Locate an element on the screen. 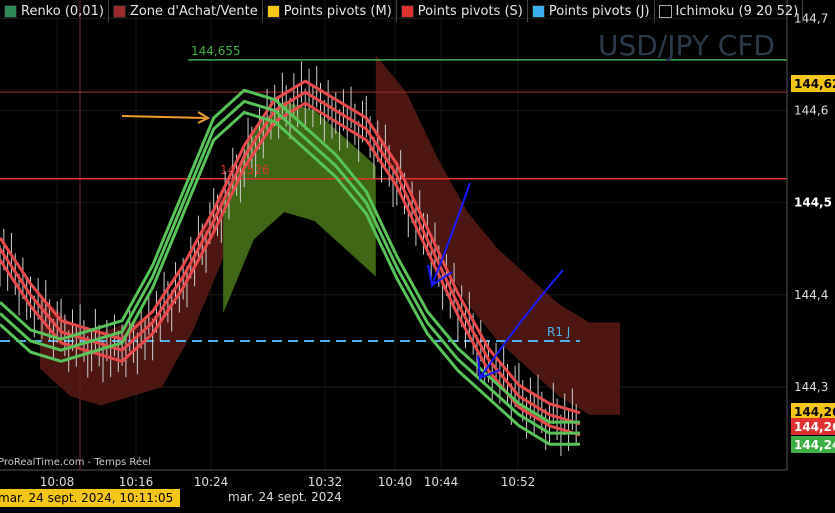 The width and height of the screenshot is (835, 513). bars-icon is located at coordinates (119, 11).